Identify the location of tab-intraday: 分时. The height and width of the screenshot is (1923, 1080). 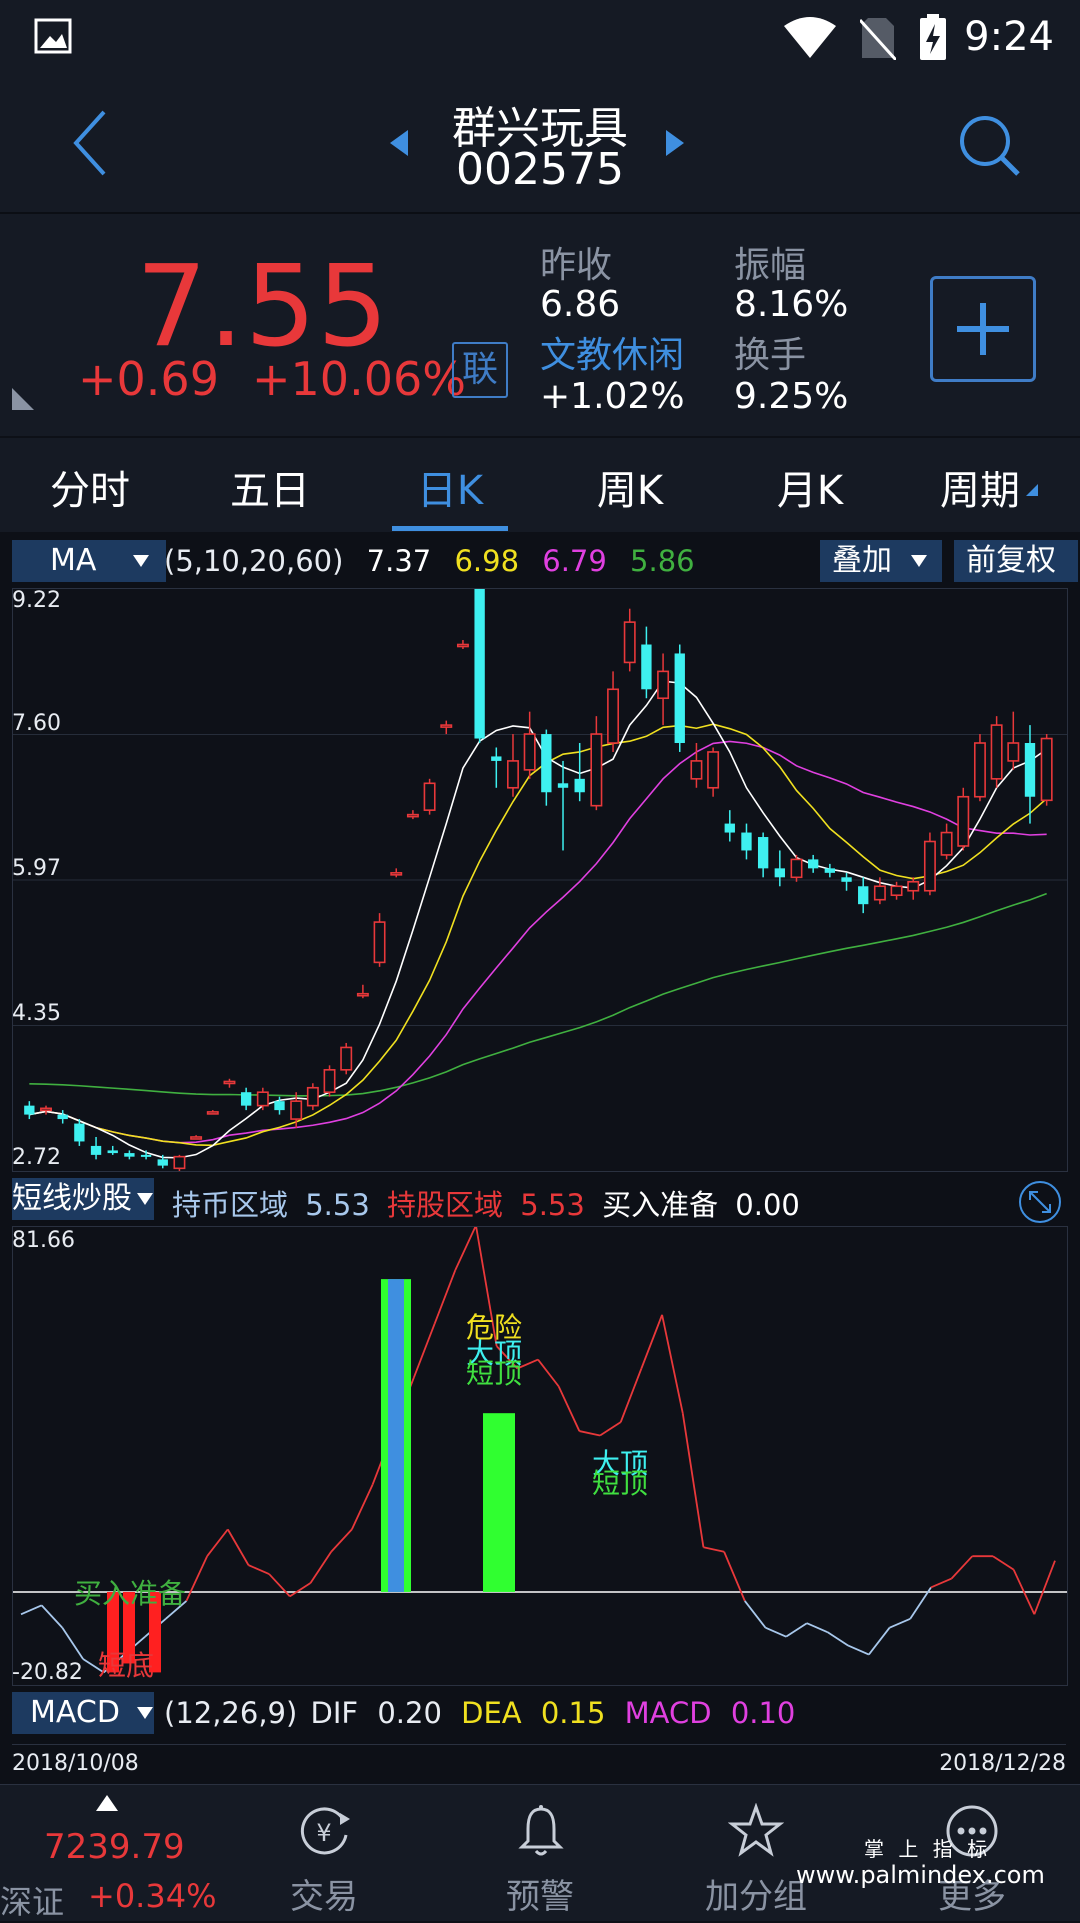
(90, 487).